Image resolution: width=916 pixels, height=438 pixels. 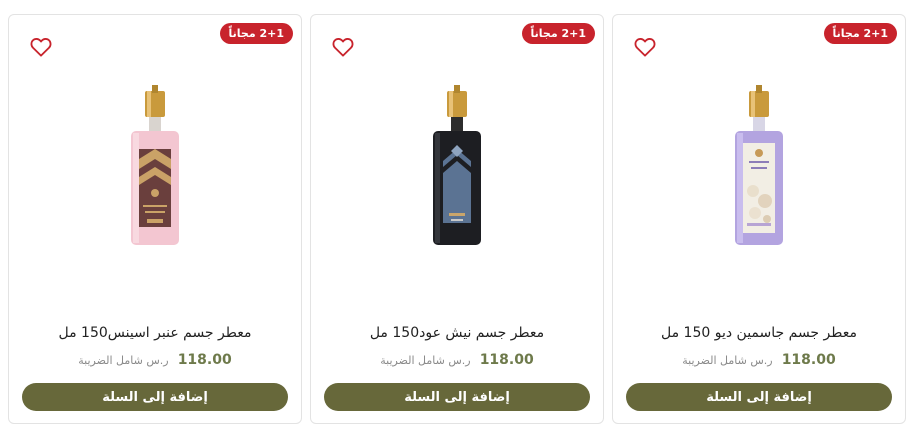 What do you see at coordinates (759, 333) in the screenshot?
I see `product-title: معطر جسم جاسمين ديو 150 مل` at bounding box center [759, 333].